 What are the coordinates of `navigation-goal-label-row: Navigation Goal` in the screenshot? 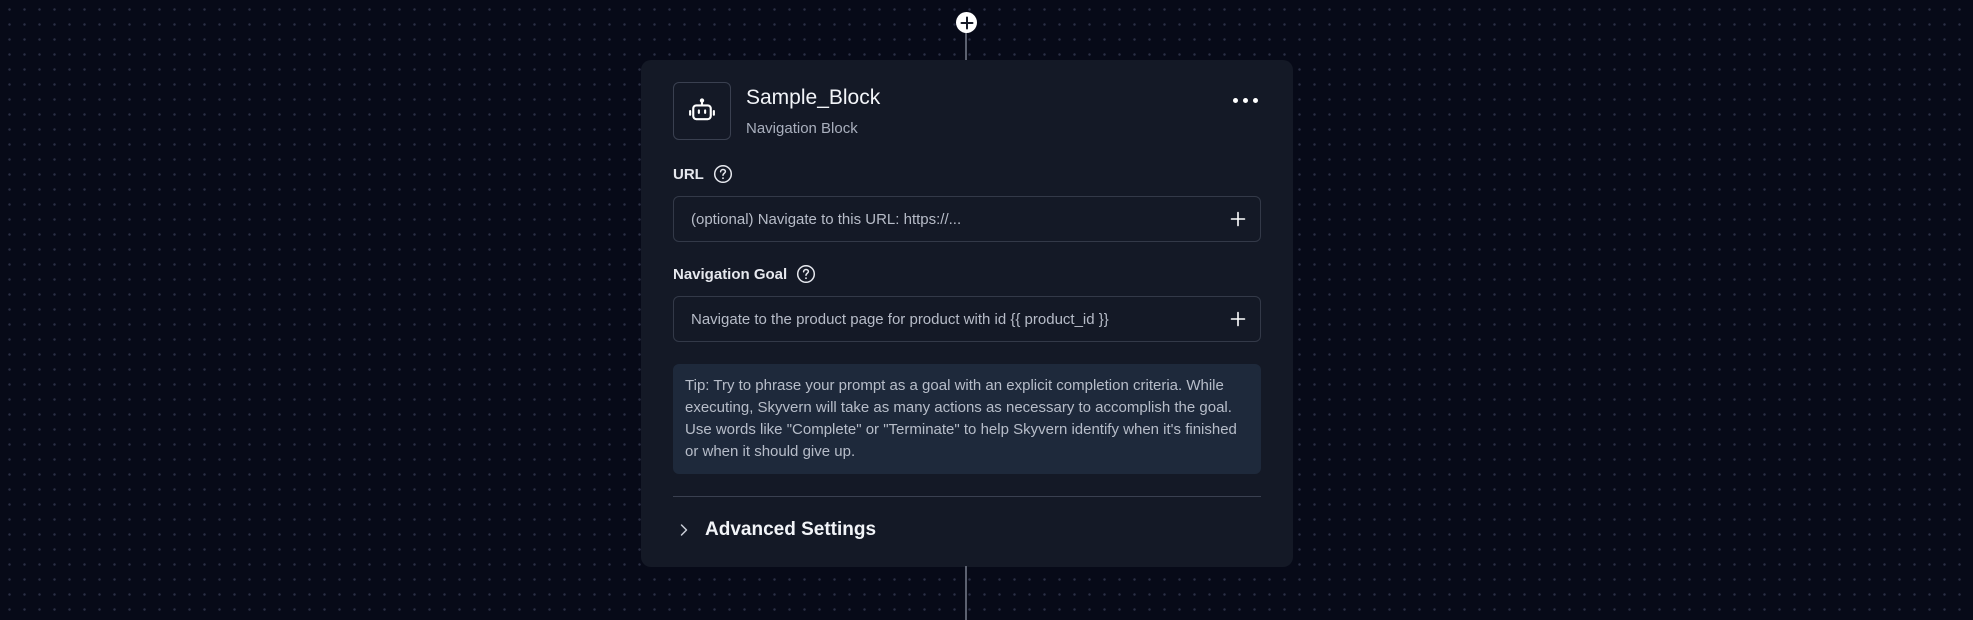 It's located at (967, 274).